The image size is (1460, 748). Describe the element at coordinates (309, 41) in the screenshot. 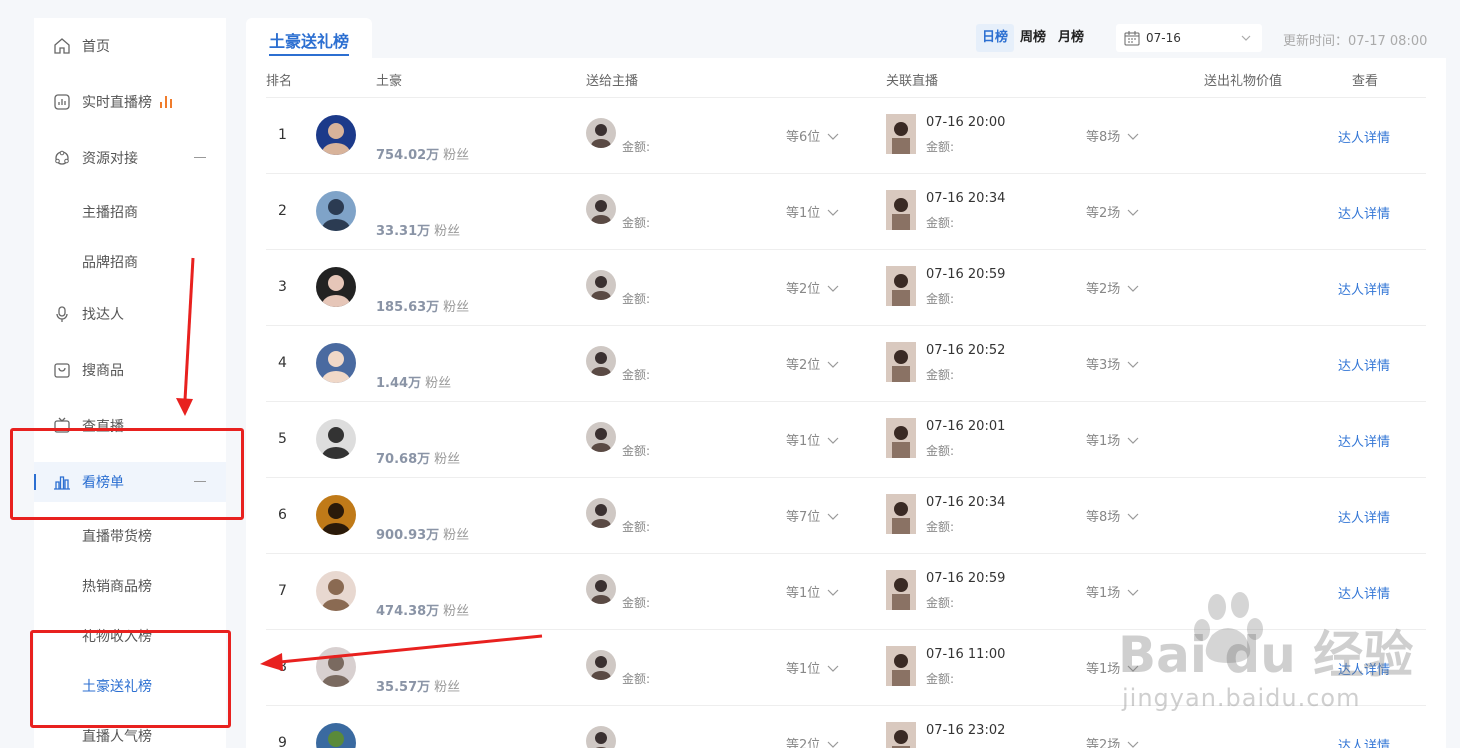

I see `tab-label: 土豪送礼榜` at that location.